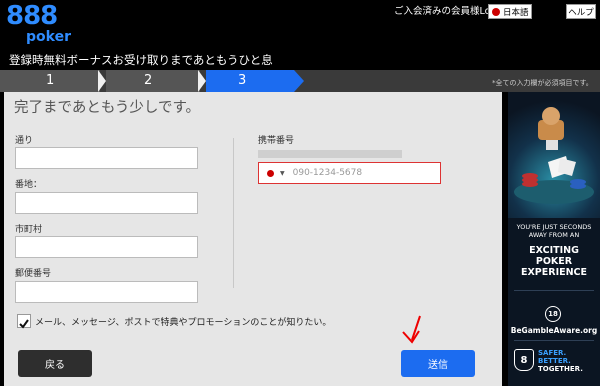  I want to click on mobile-phone-input: ▼ 090-1234-5678, so click(349, 173).